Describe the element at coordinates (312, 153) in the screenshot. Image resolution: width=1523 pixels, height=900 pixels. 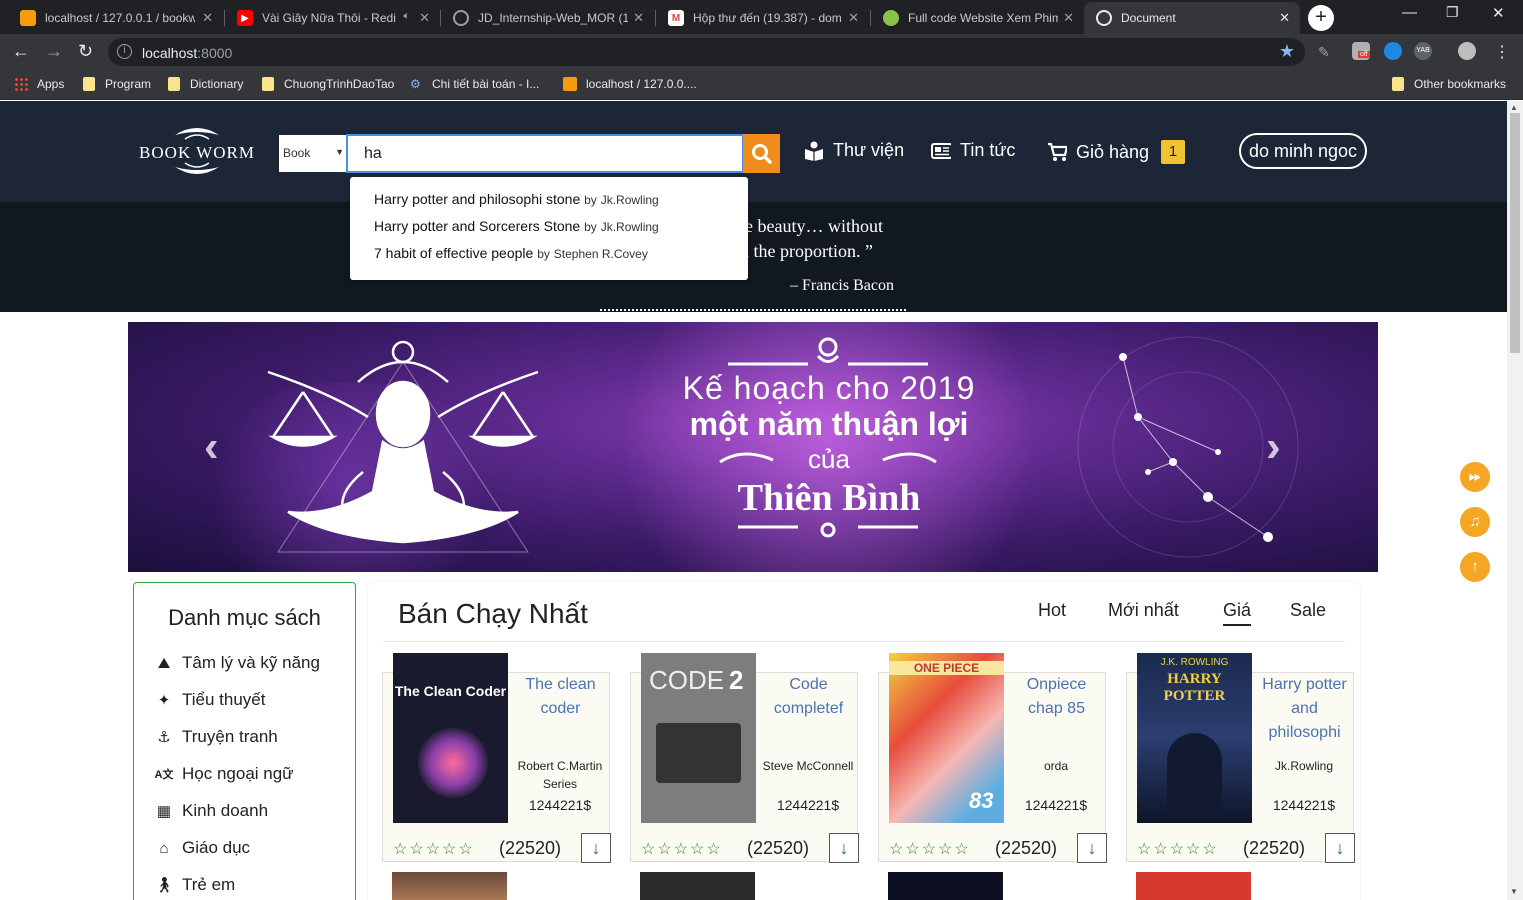
I see `search-type-select: Book ▼` at that location.